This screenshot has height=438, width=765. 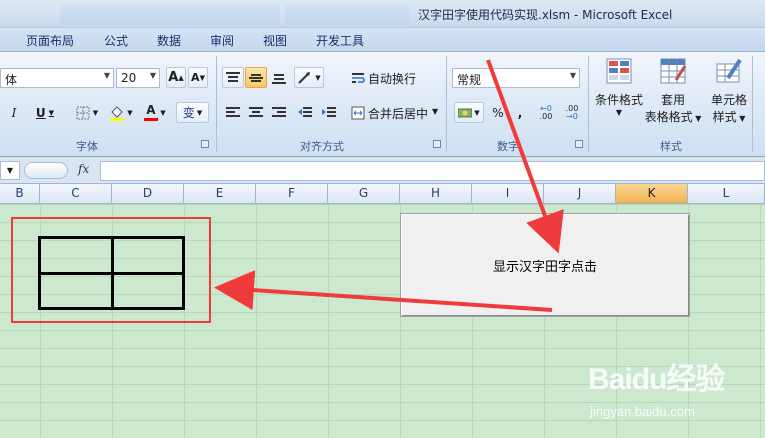 What do you see at coordinates (116, 40) in the screenshot?
I see `tab-formulas: 公式` at bounding box center [116, 40].